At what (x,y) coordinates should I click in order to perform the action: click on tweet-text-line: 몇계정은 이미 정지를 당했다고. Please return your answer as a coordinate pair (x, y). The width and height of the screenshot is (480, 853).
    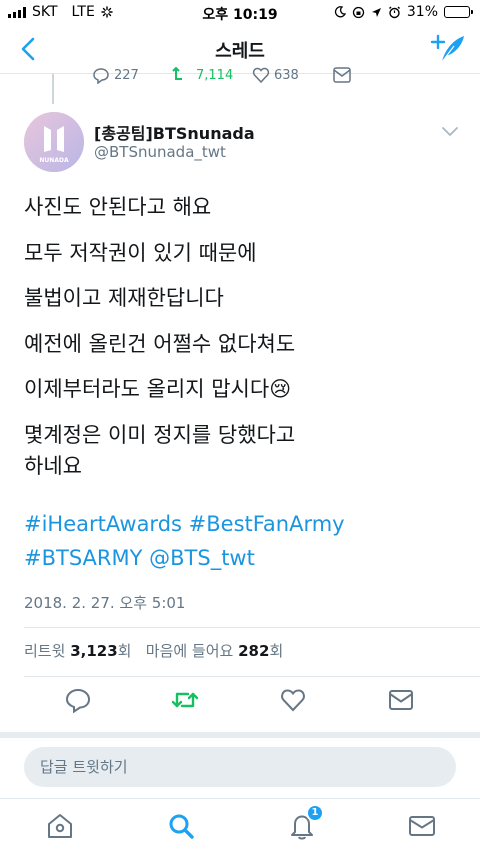
    Looking at the image, I should click on (160, 434).